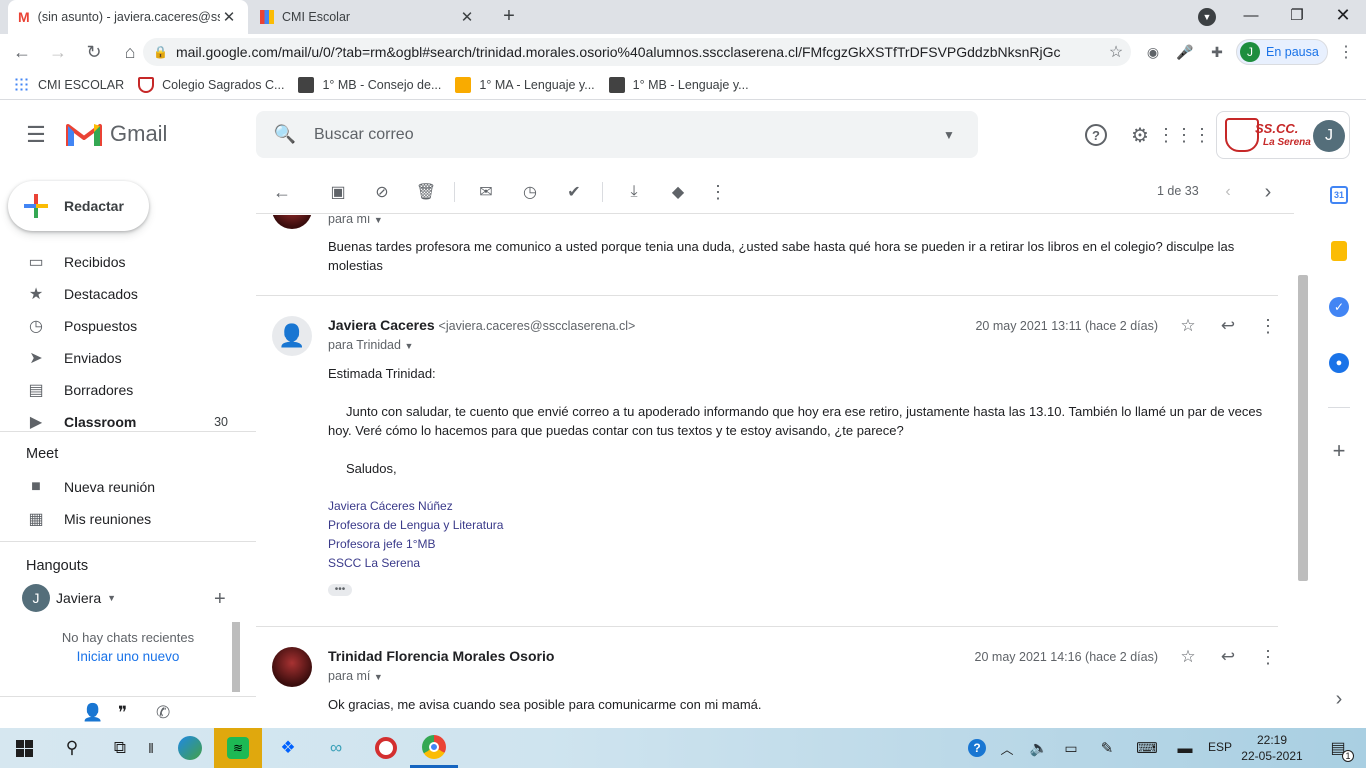 This screenshot has width=1366, height=768. What do you see at coordinates (58, 52) in the screenshot?
I see `forward-icon: →` at bounding box center [58, 52].